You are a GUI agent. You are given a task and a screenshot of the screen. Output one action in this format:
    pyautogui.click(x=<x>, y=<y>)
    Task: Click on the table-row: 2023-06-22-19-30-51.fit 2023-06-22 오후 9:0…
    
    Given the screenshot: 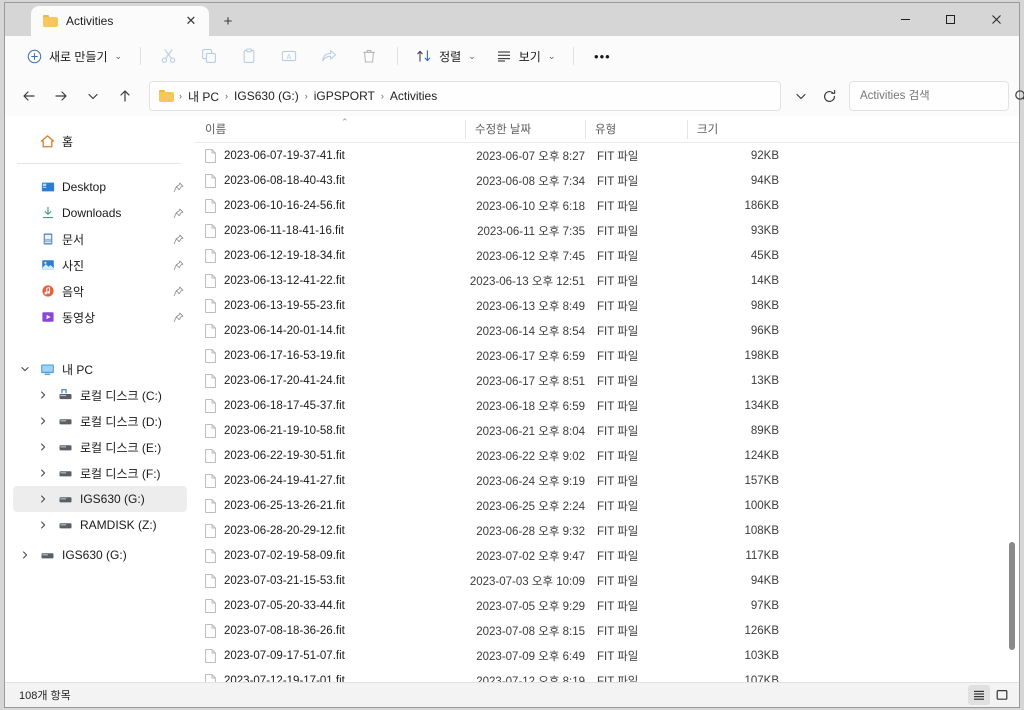 What is the action you would take?
    pyautogui.click(x=607, y=455)
    